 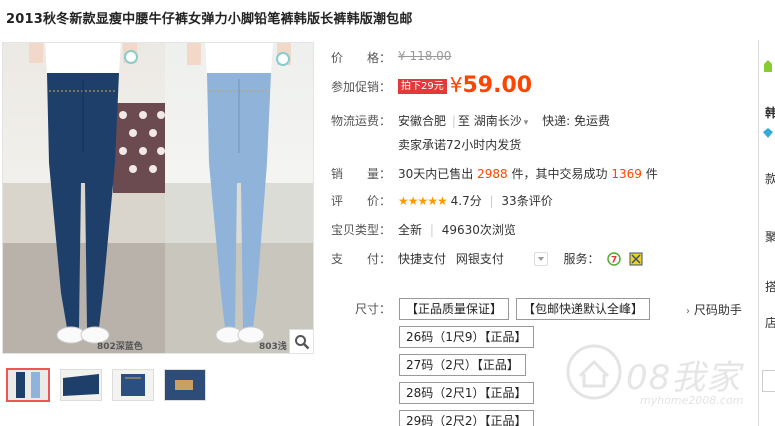 I want to click on shop-text-char-1: 款, so click(x=770, y=179).